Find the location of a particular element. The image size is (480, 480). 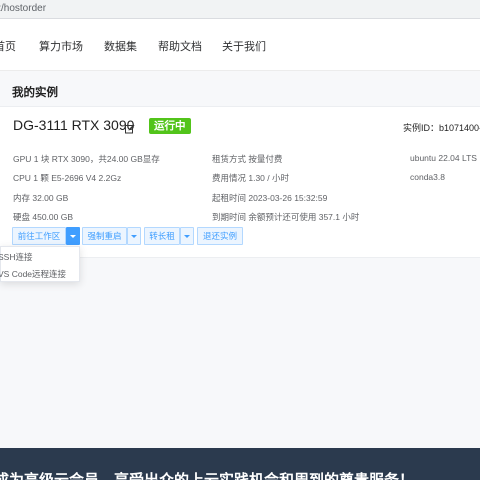

spec-start-time: 起租时间 2023-03-26 15:32:59 is located at coordinates (270, 198).